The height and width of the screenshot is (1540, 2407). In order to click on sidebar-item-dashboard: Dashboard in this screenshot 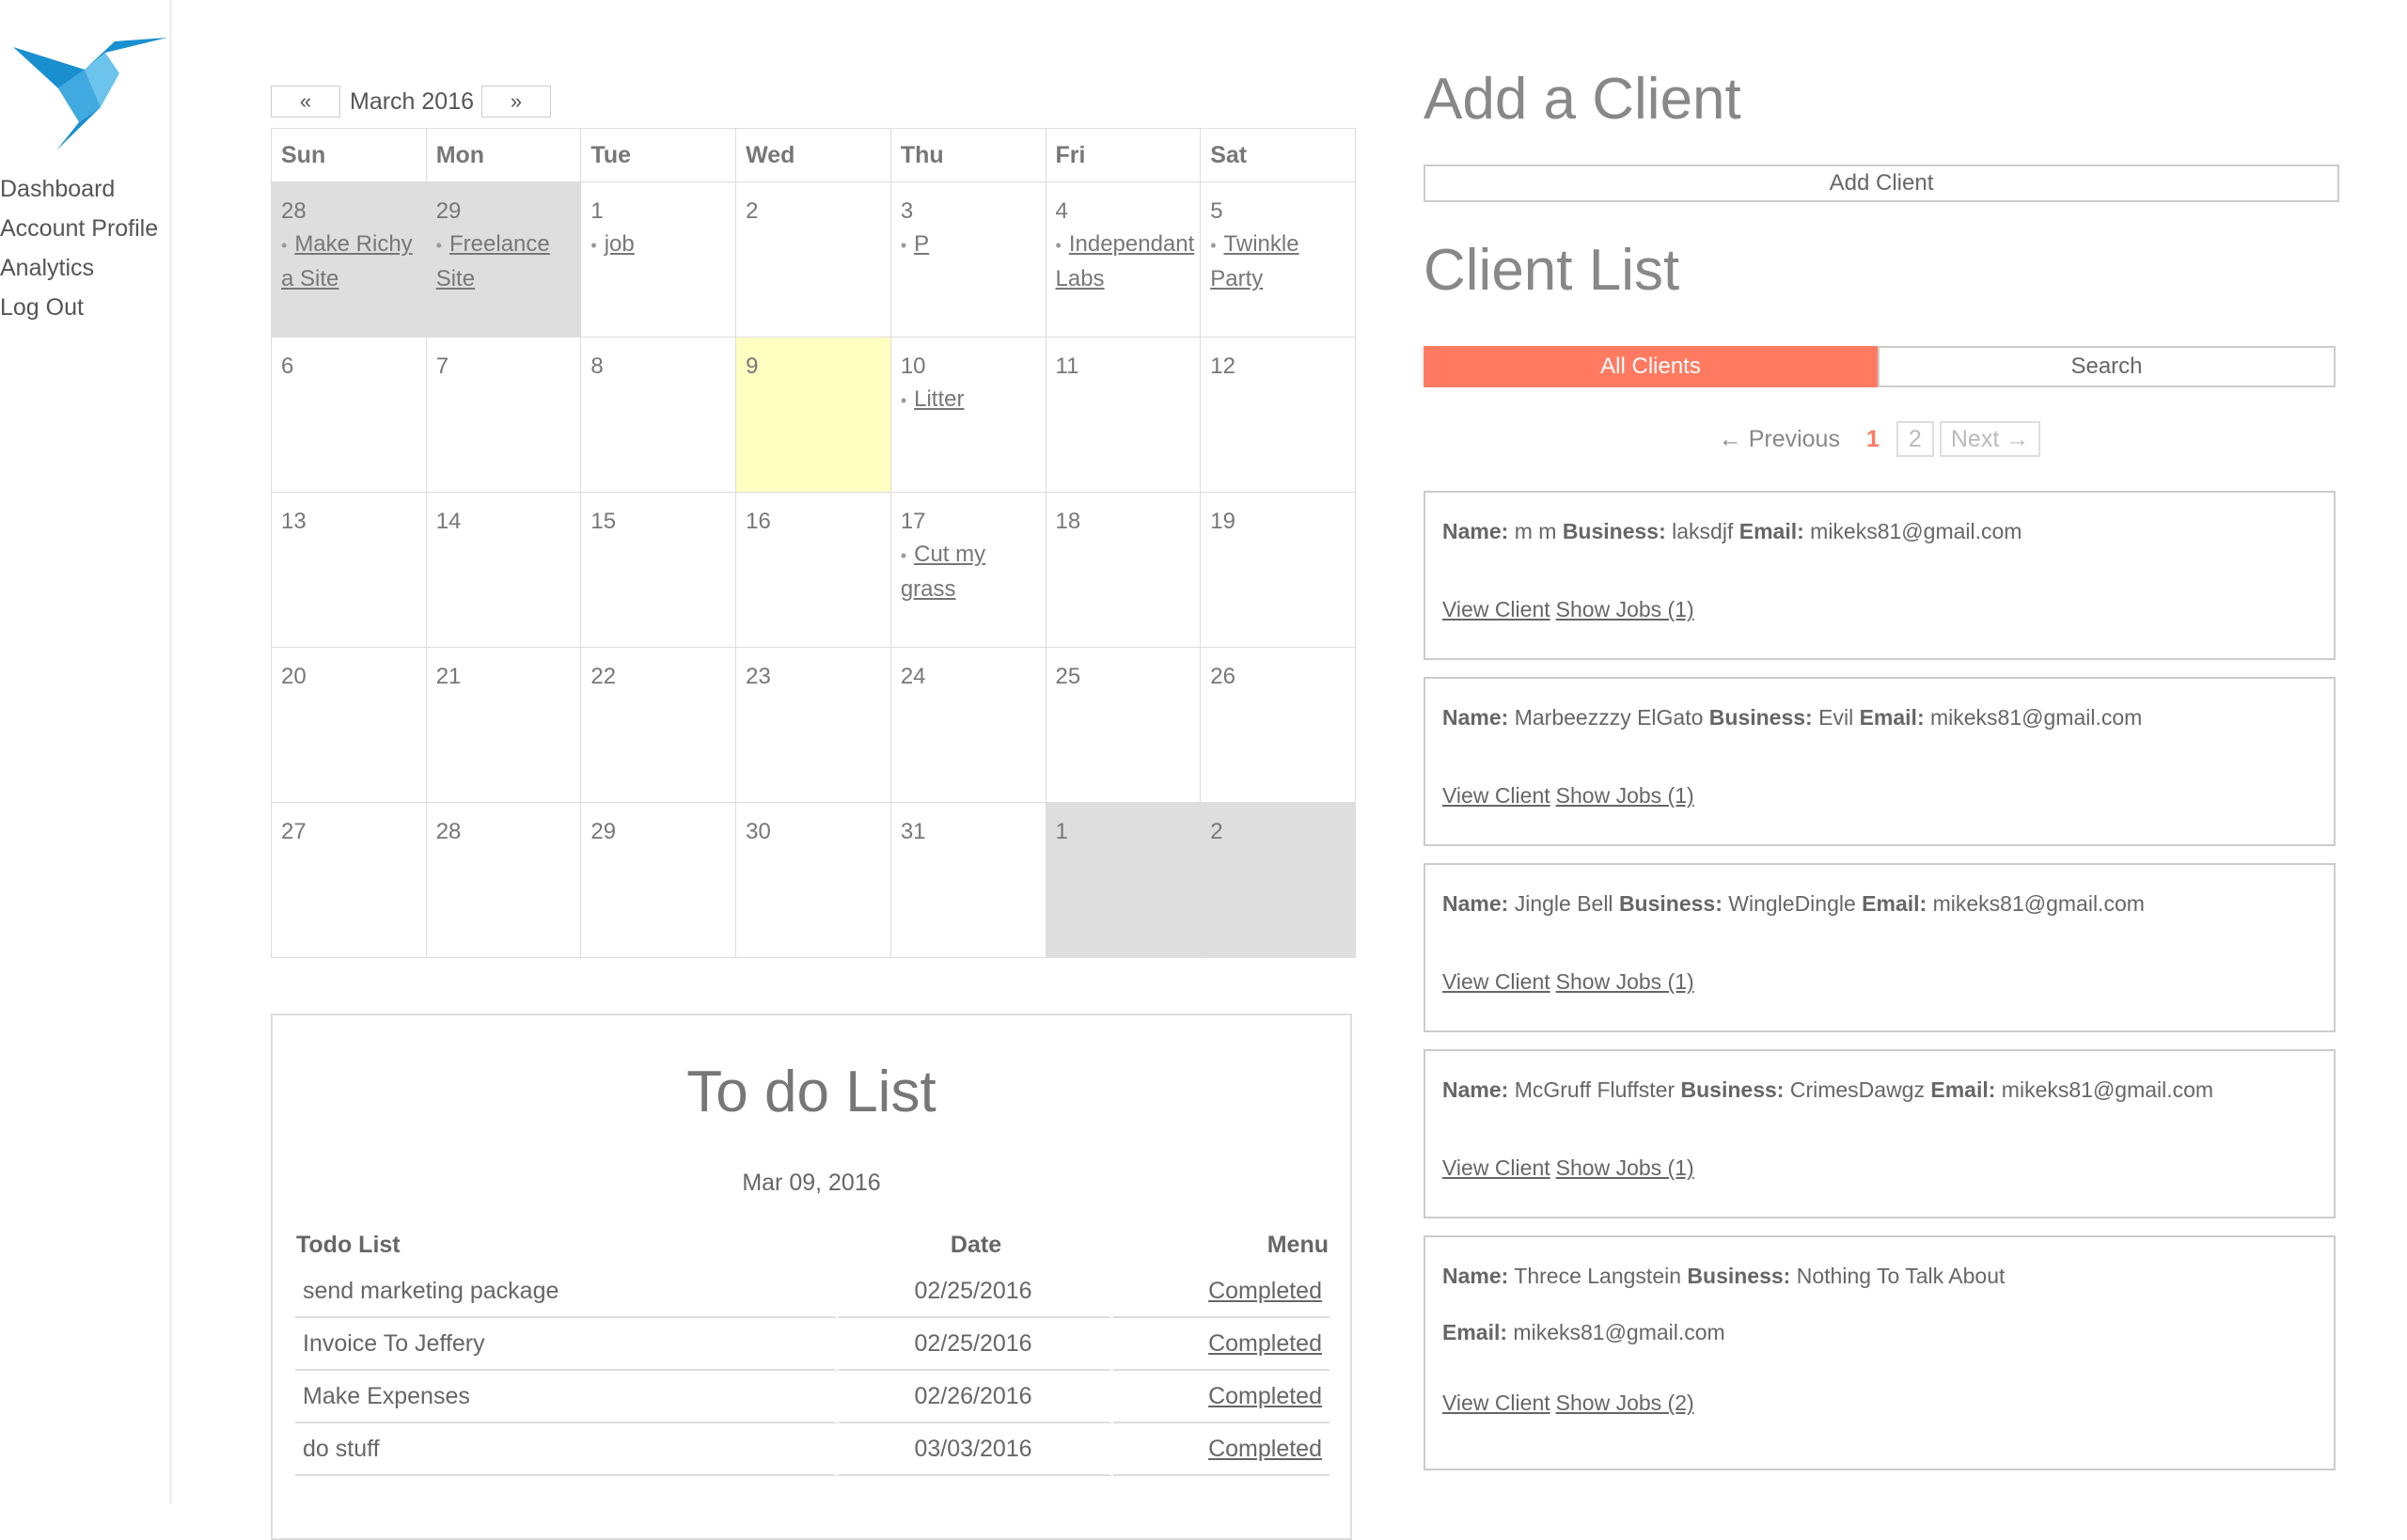, I will do `click(79, 189)`.